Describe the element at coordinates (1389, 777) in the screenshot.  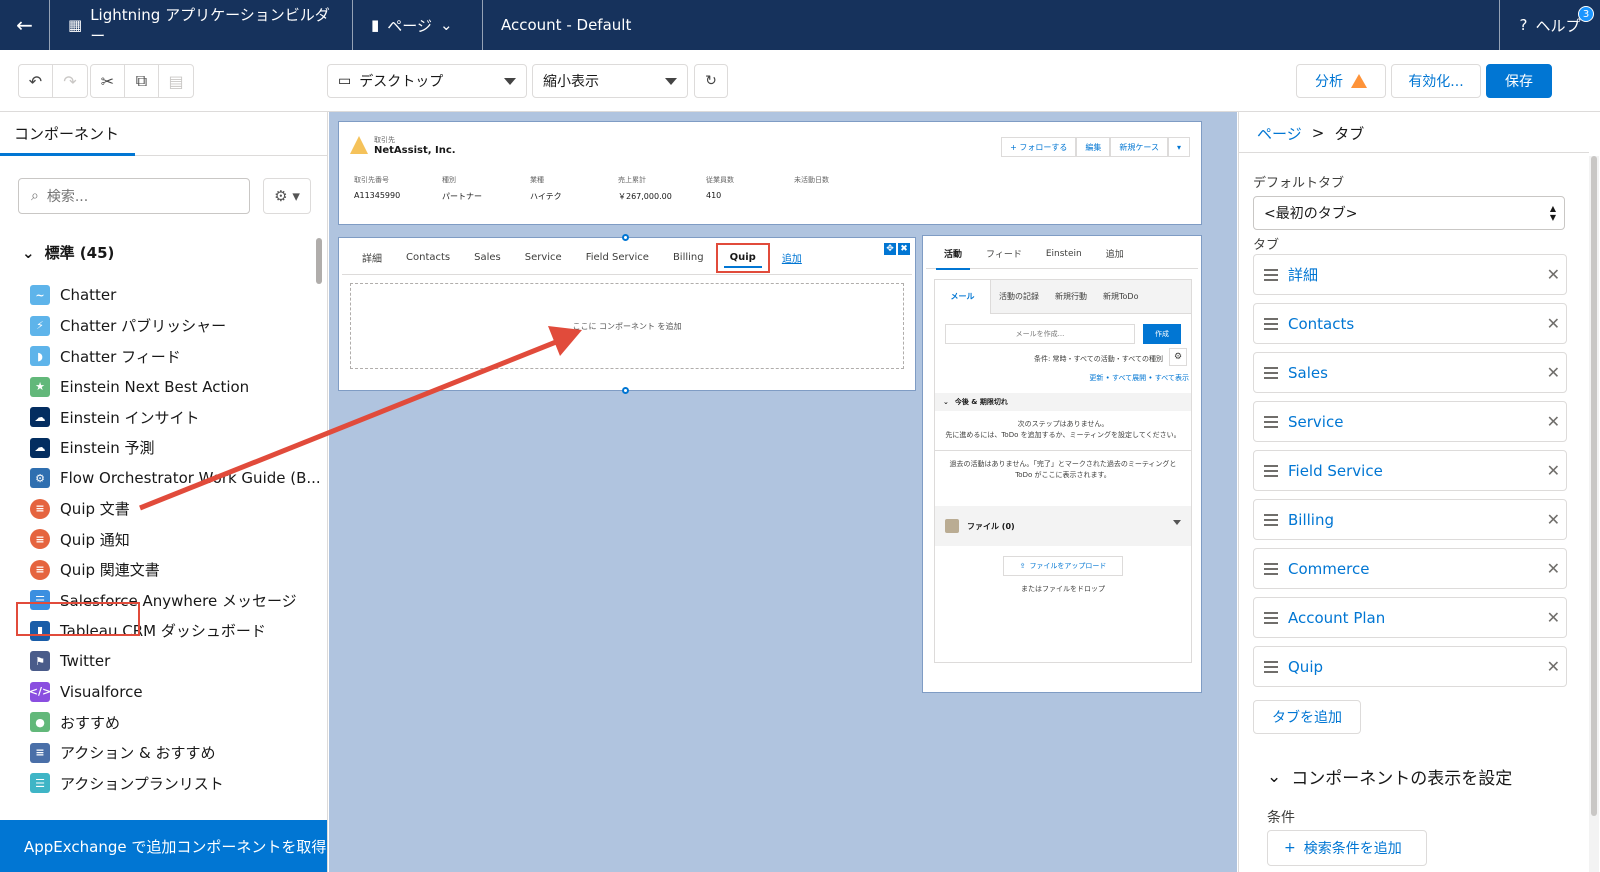
I see `visibility-section: ⌄ コンポーネントの表示を設定` at that location.